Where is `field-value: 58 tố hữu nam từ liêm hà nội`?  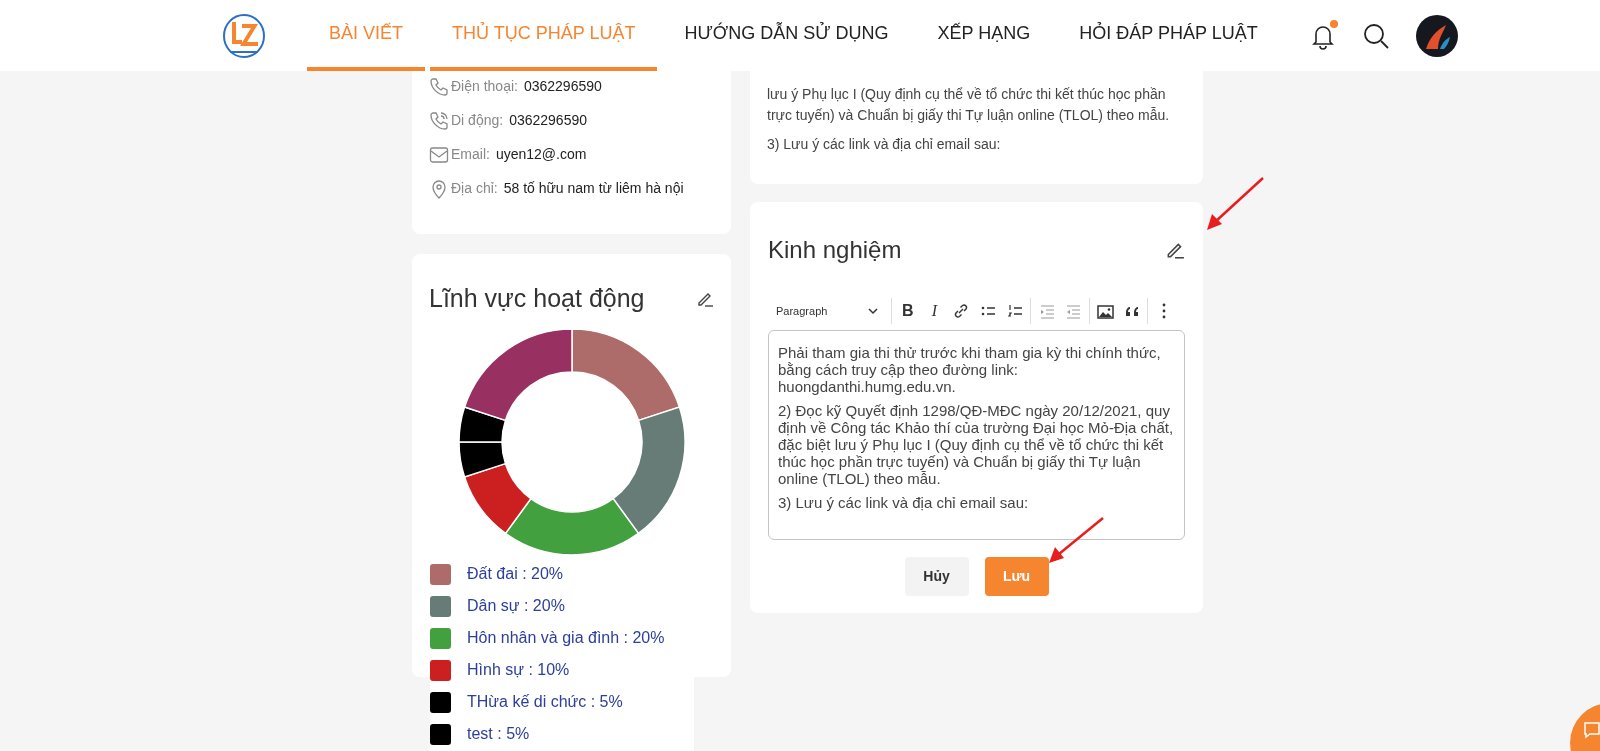
field-value: 58 tố hữu nam từ liêm hà nội is located at coordinates (593, 188).